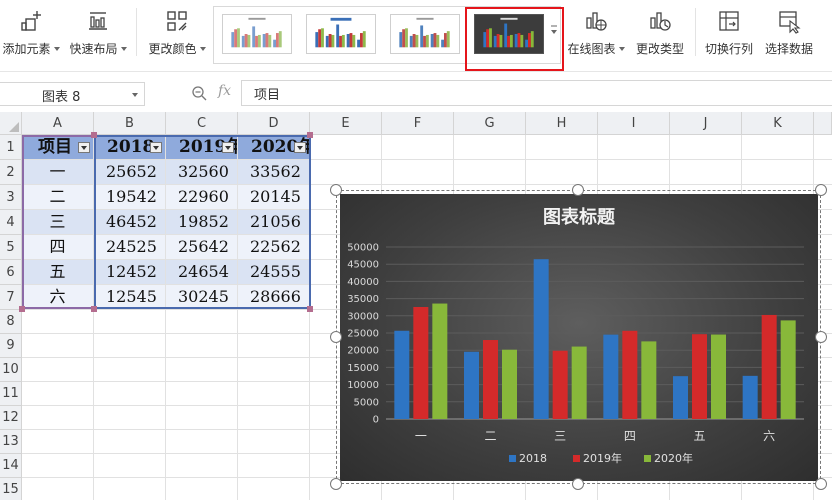  Describe the element at coordinates (58, 197) in the screenshot. I see `table-row-label: 二` at that location.